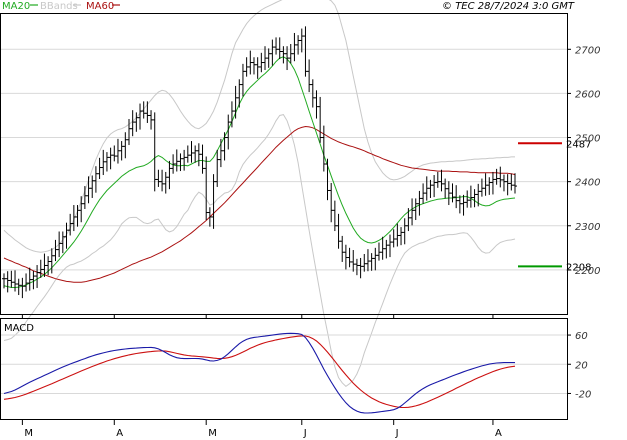 Image resolution: width=627 pixels, height=440 pixels. Describe the element at coordinates (16, 6) in the screenshot. I see `legend-ma20-label: MA20` at that location.